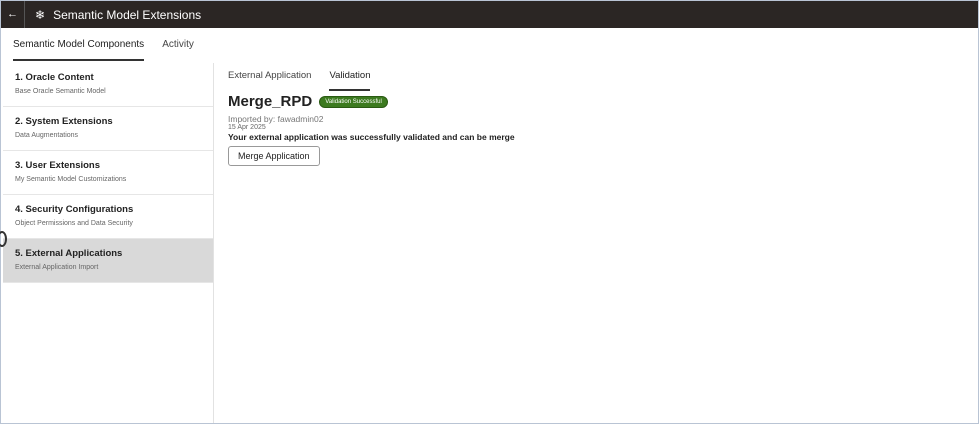 The height and width of the screenshot is (424, 979). I want to click on tab-semantic-model-components: Semantic Model Components, so click(79, 47).